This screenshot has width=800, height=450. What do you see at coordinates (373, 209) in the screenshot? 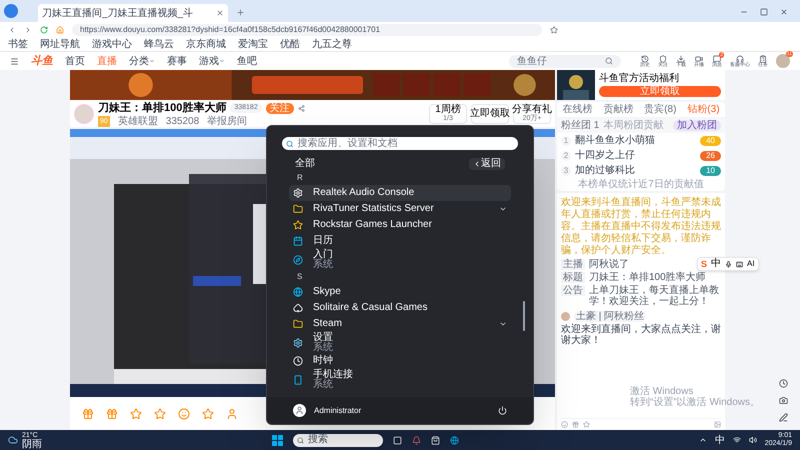
I see `app-name: RivaTuner Statistics Server` at bounding box center [373, 209].